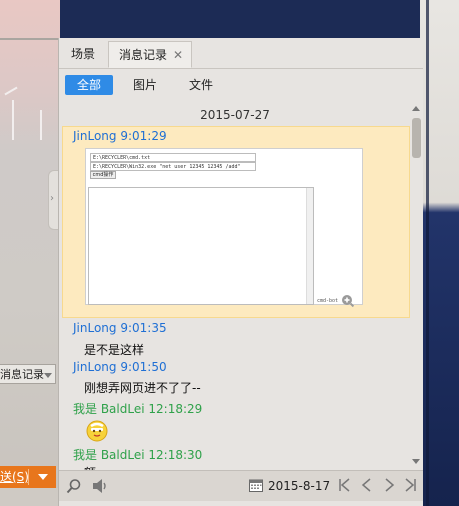  I want to click on tab-scene: 场景, so click(83, 54).